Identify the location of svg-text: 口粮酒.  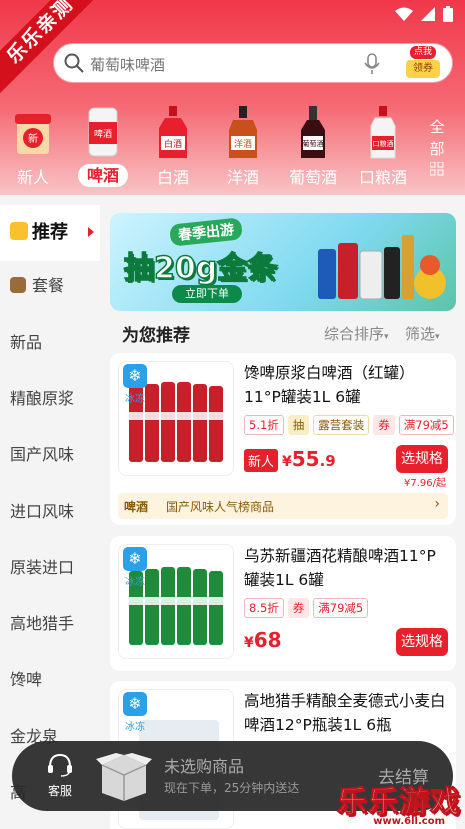
(383, 143).